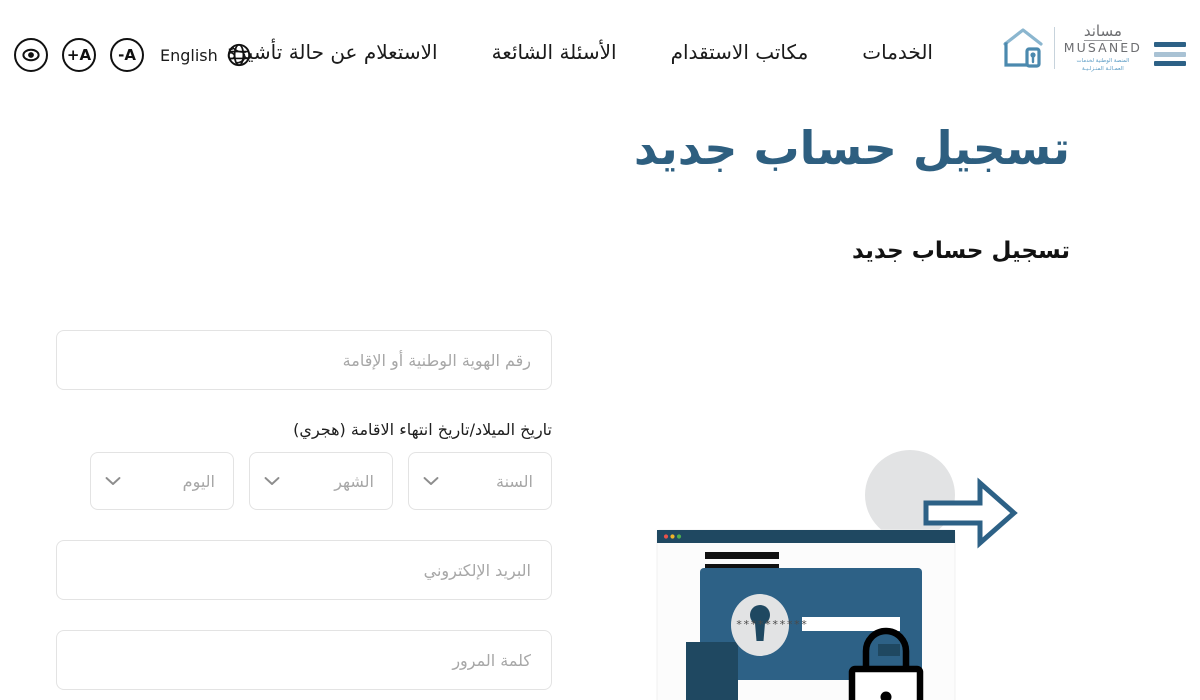 The height and width of the screenshot is (700, 1200). What do you see at coordinates (960, 251) in the screenshot?
I see `section-subtitle: تسجيل حساب جديد` at bounding box center [960, 251].